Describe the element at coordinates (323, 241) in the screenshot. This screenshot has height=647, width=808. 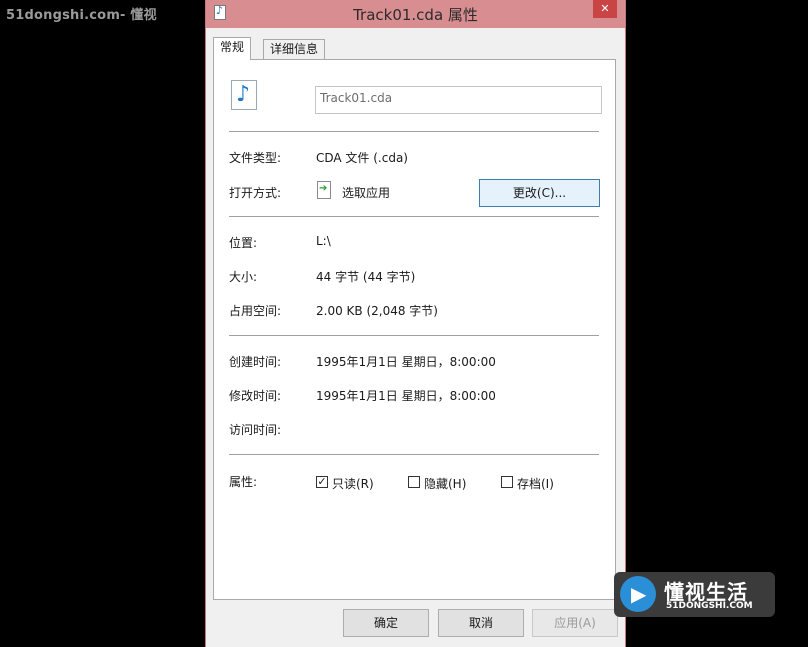
I see `location-value: L:\` at that location.